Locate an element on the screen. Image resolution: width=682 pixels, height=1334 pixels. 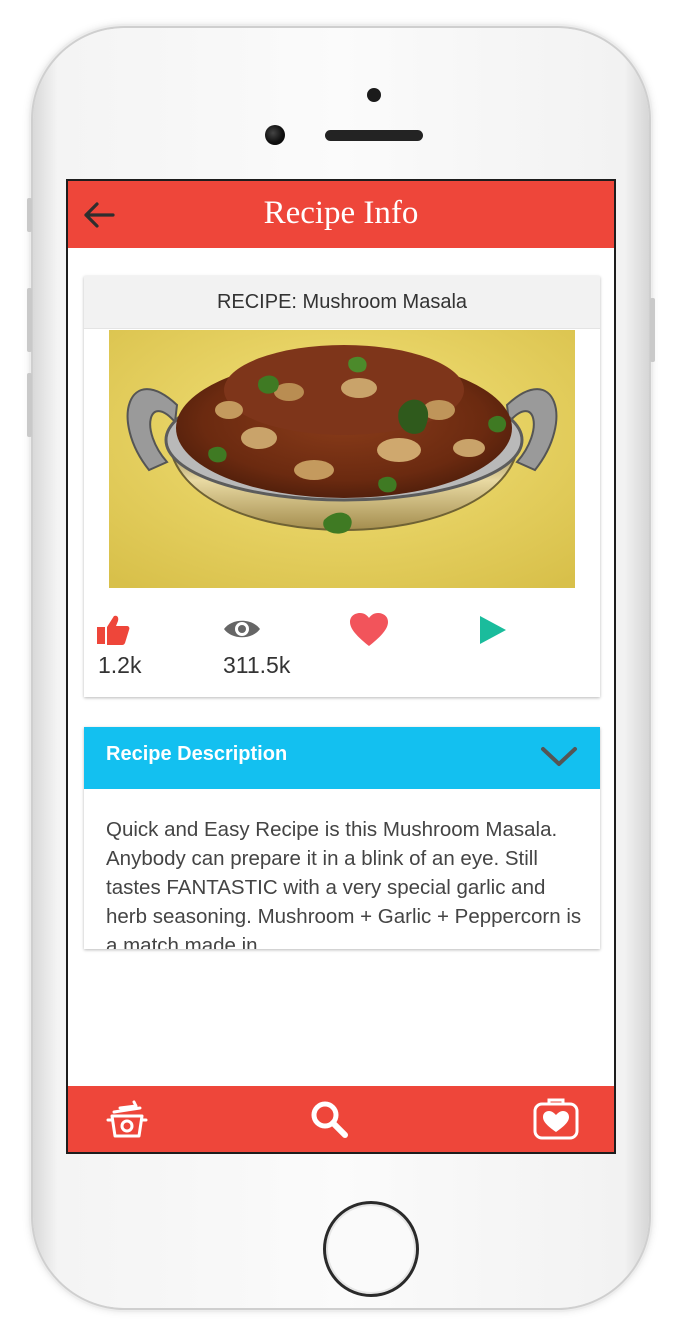
power-button is located at coordinates (652, 330).